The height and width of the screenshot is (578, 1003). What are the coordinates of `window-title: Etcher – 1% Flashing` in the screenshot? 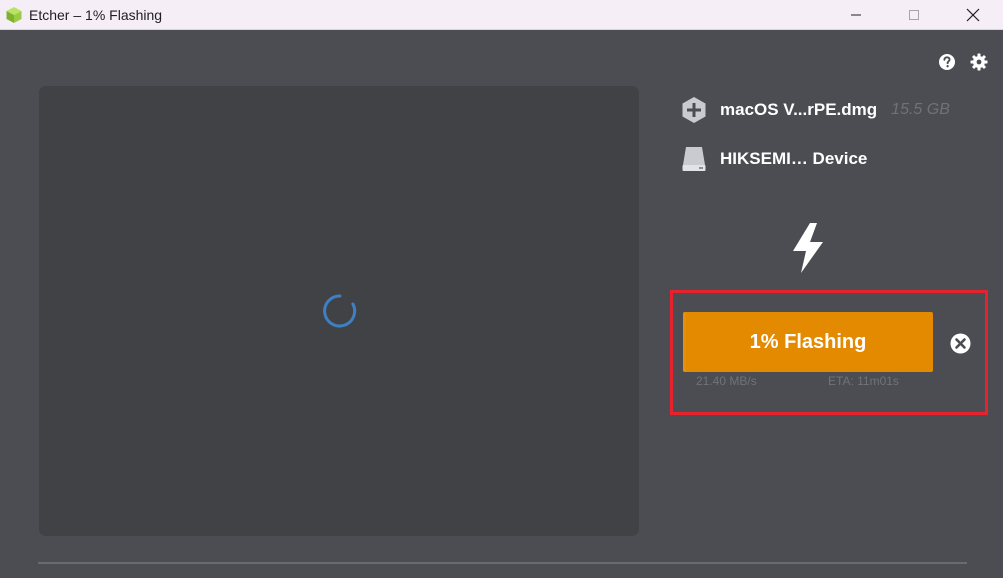 It's located at (96, 15).